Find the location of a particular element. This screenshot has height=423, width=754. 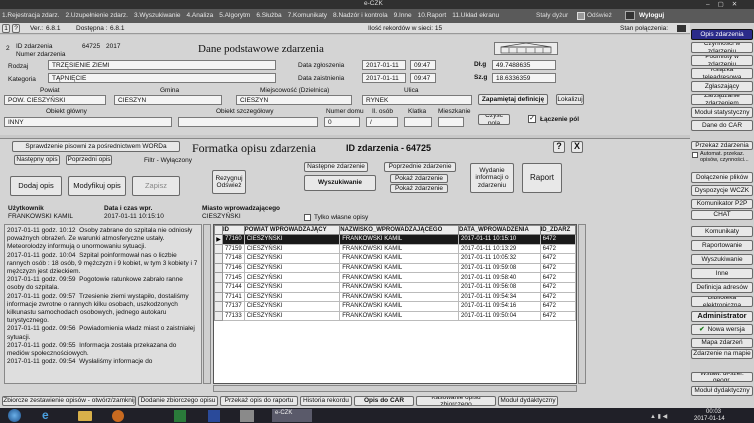

wstaw-geogr-button: Wstaw. dł-szer. geogr. is located at coordinates (722, 377).